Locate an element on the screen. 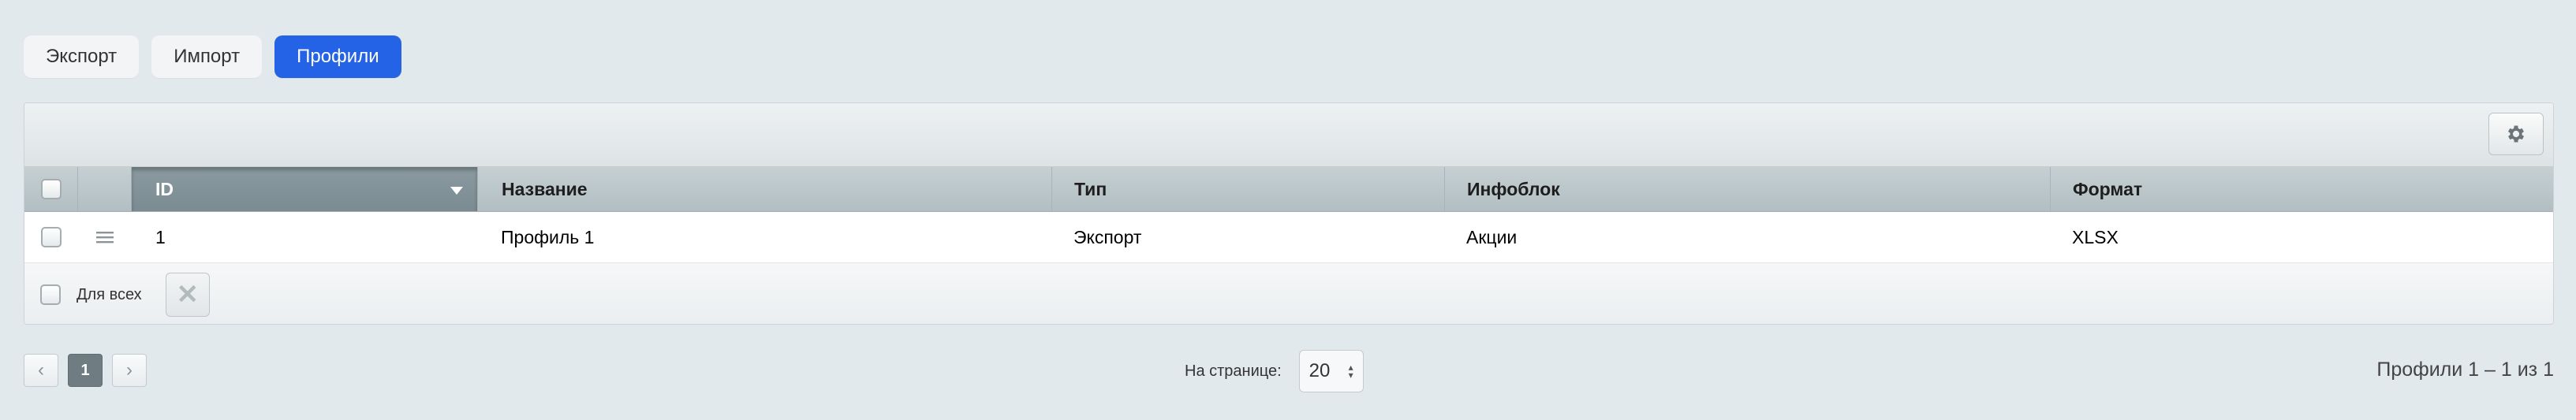 The width and height of the screenshot is (2576, 420). grid-header-row: ID Название Тип Инфоблок Формат is located at coordinates (1288, 189).